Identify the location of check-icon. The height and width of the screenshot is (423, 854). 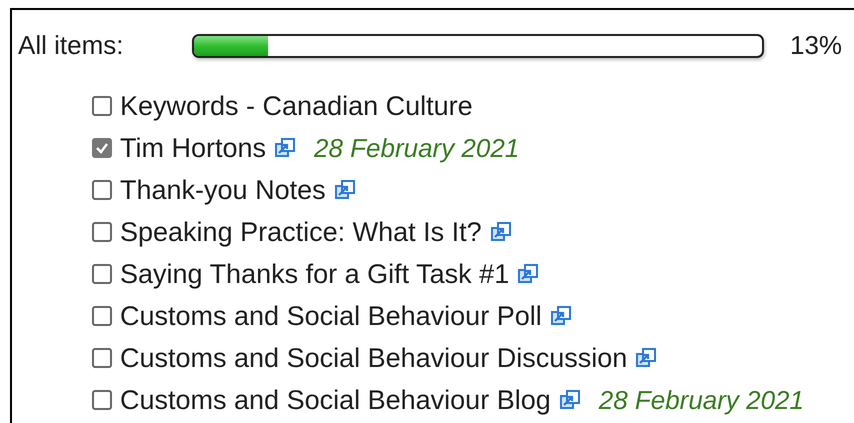
(102, 148).